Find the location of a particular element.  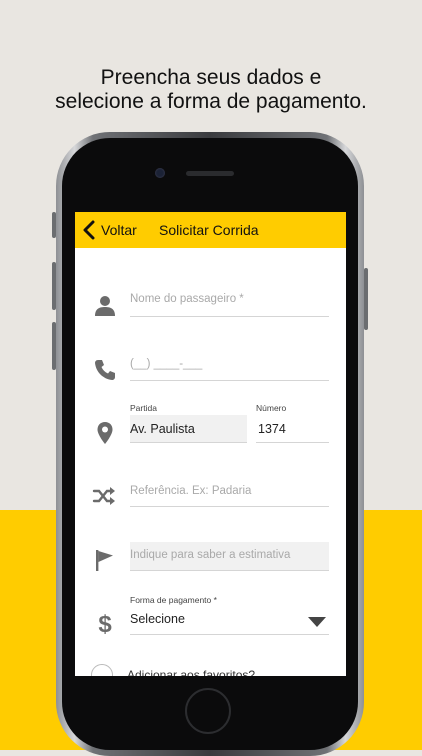

phone-volume-up is located at coordinates (54, 286).